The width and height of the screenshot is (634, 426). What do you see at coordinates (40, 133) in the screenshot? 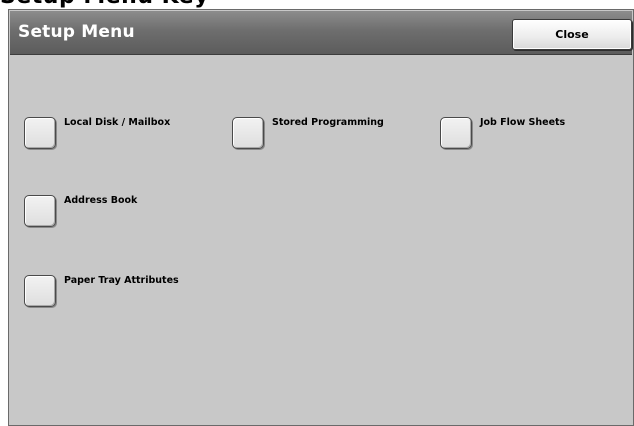
I see `local-disk-mailbox-button-icon` at bounding box center [40, 133].